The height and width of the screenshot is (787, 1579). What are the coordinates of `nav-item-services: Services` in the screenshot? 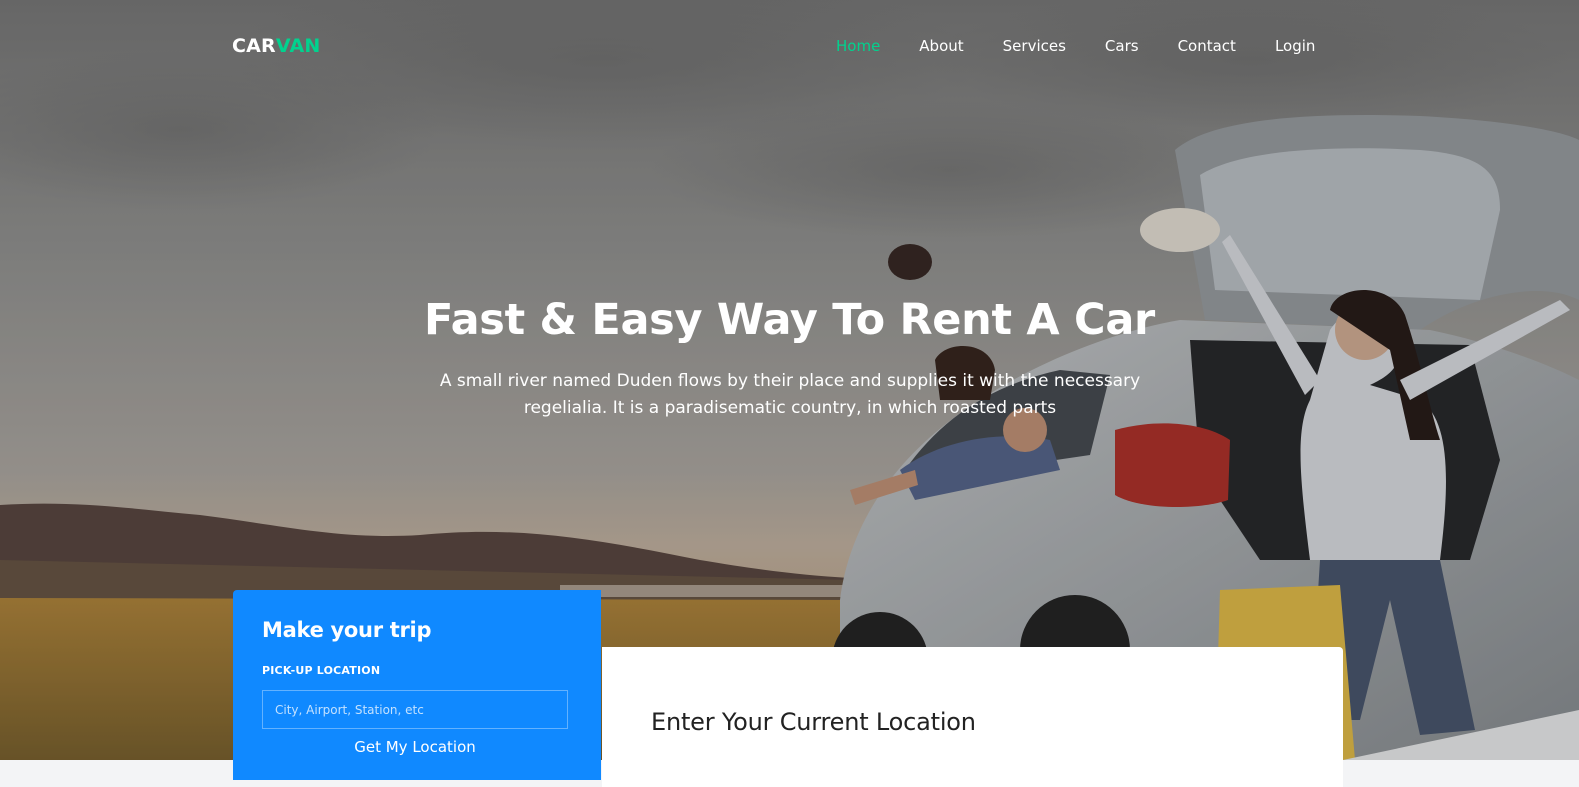 It's located at (1034, 46).